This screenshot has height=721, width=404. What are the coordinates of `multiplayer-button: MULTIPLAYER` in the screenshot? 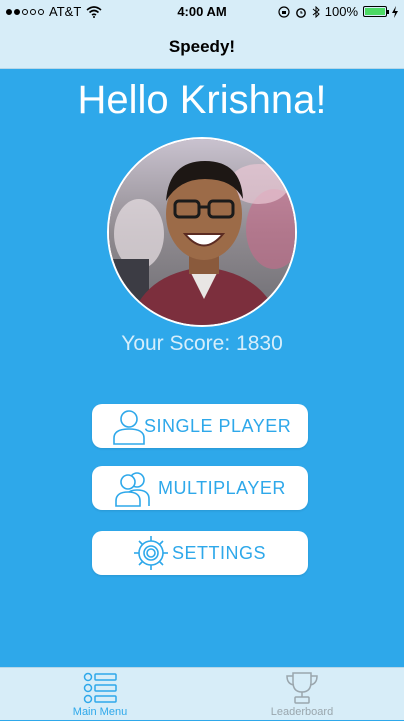 It's located at (200, 488).